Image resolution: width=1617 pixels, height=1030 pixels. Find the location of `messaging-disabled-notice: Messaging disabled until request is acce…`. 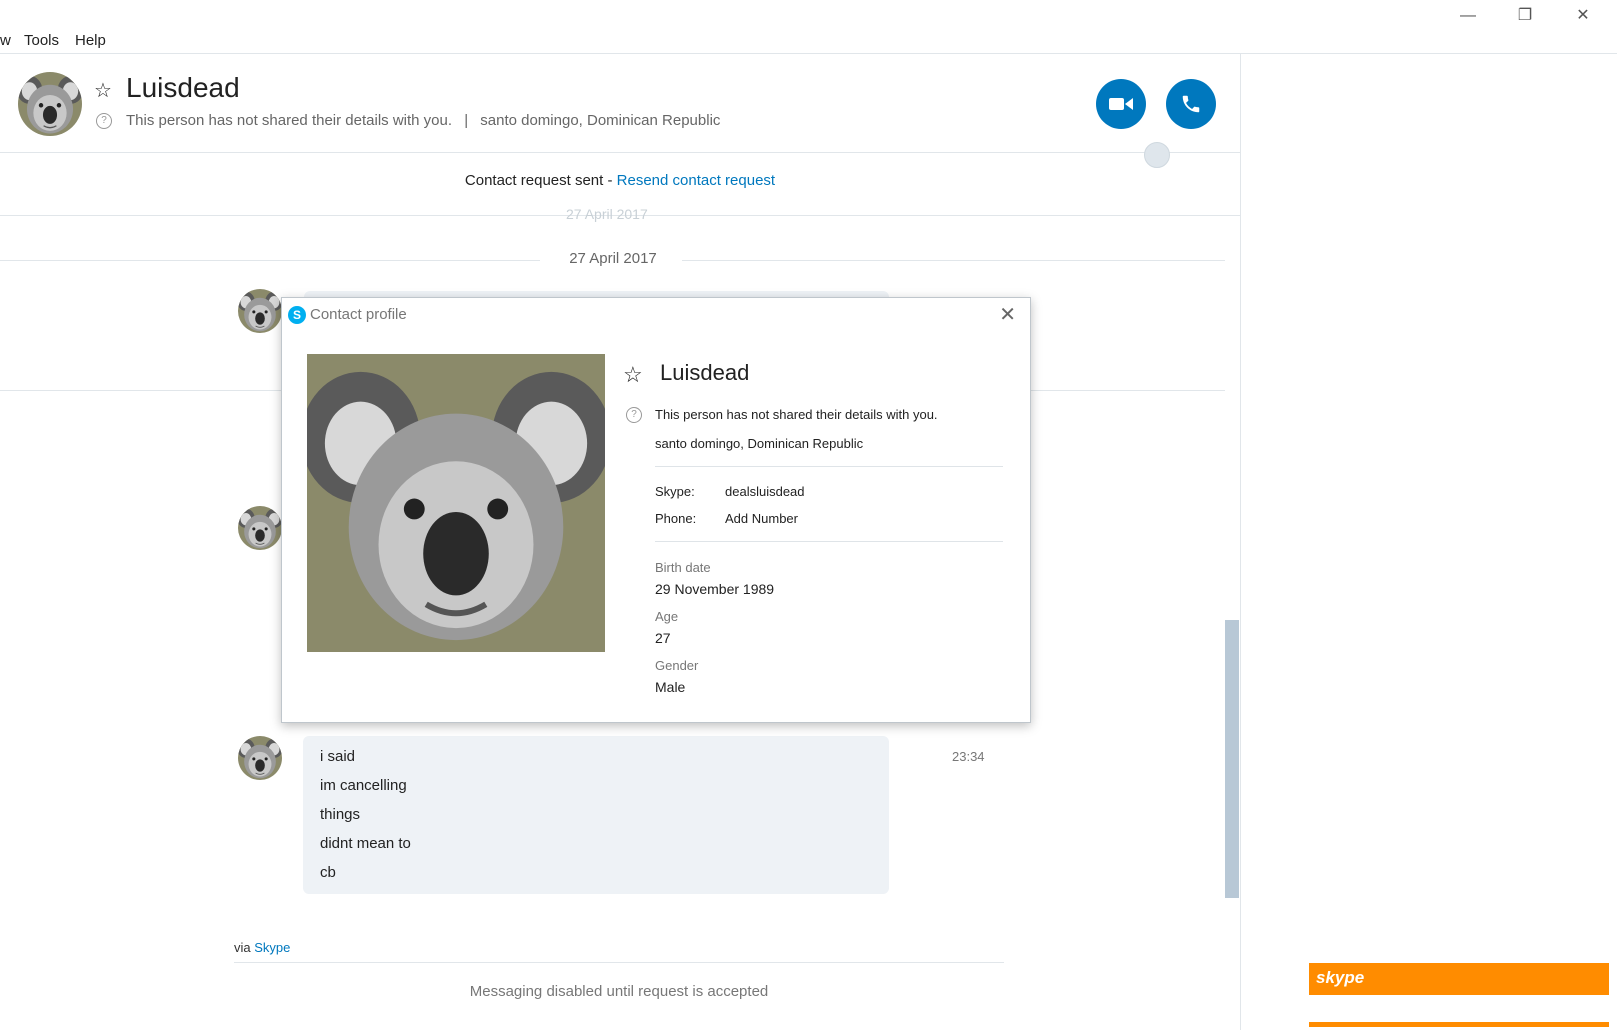

messaging-disabled-notice: Messaging disabled until request is acce… is located at coordinates (619, 991).